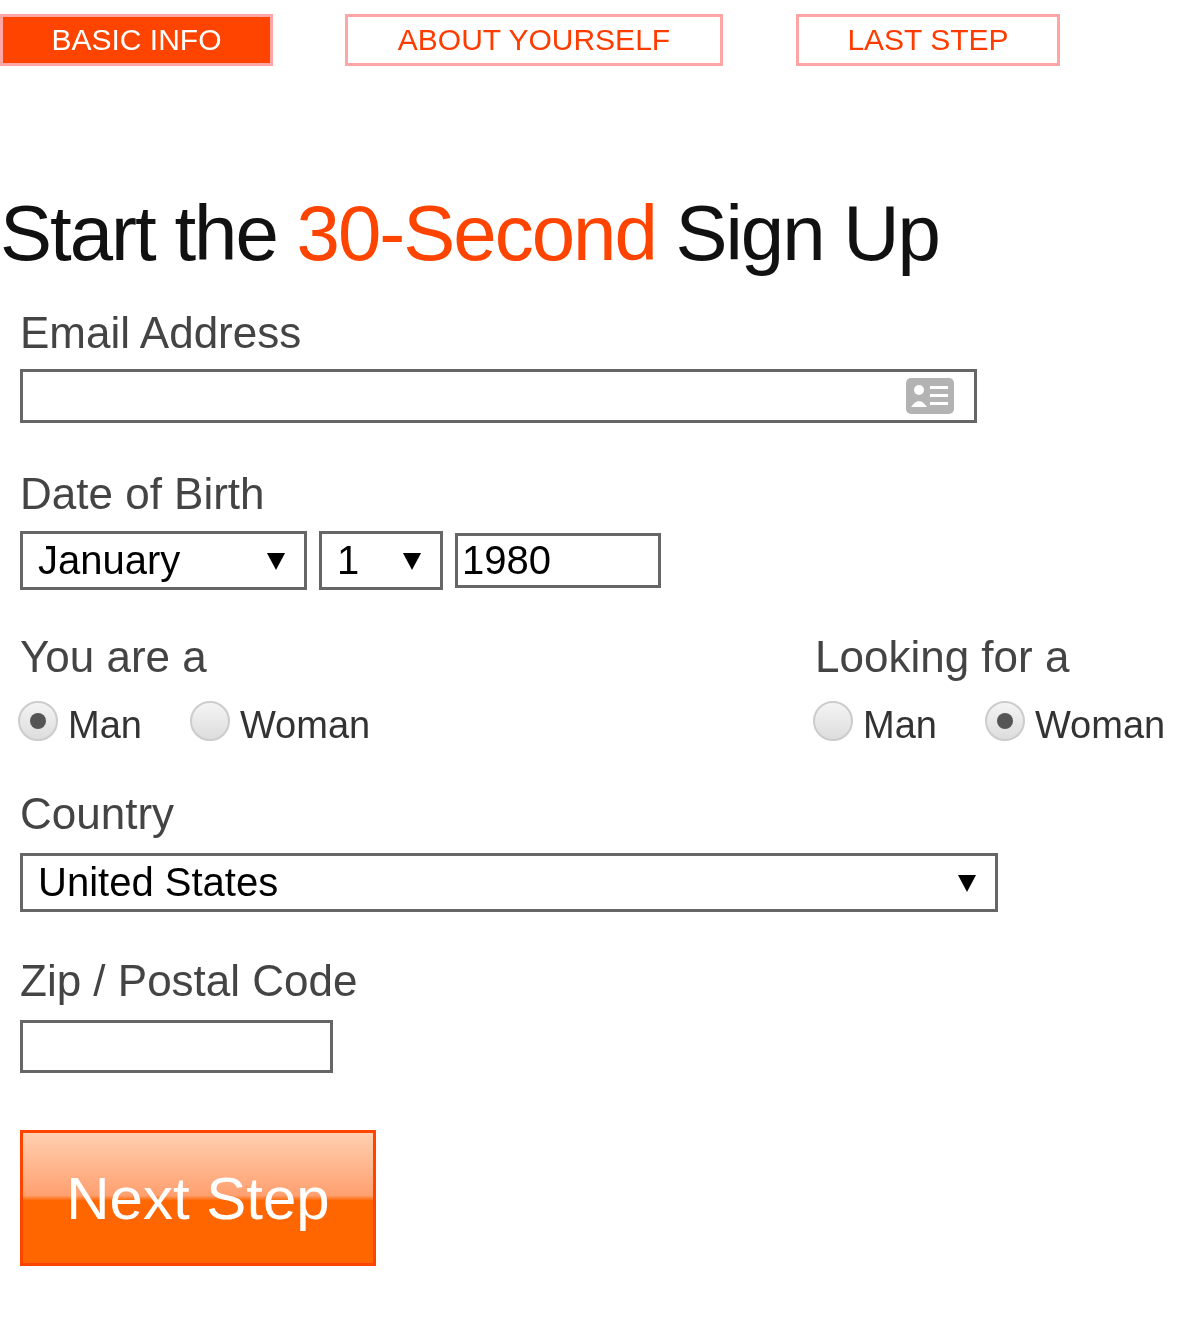 Image resolution: width=1200 pixels, height=1333 pixels. Describe the element at coordinates (189, 981) in the screenshot. I see `field-label: Zip / Postal Code` at that location.